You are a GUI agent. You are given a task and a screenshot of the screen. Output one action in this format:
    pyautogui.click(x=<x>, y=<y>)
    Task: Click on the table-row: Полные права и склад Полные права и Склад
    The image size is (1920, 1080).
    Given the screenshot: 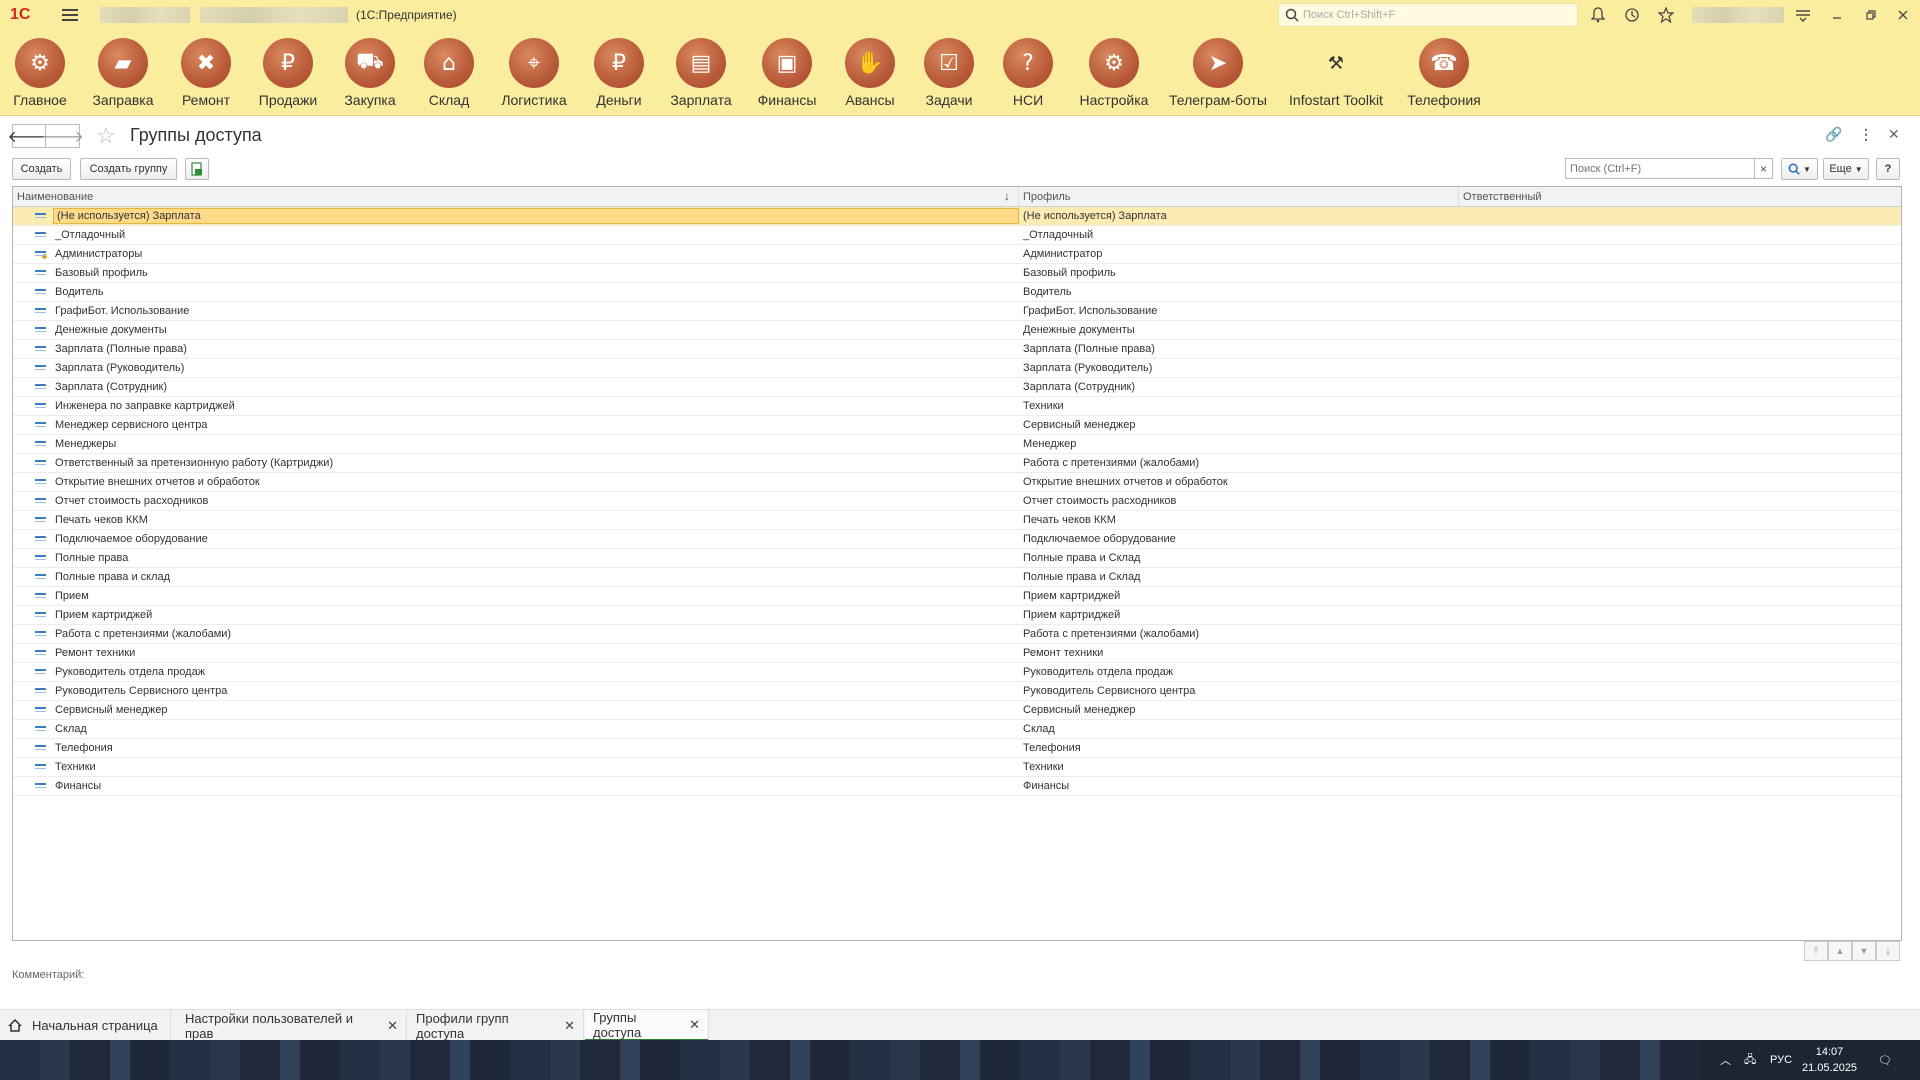 What is the action you would take?
    pyautogui.click(x=957, y=577)
    